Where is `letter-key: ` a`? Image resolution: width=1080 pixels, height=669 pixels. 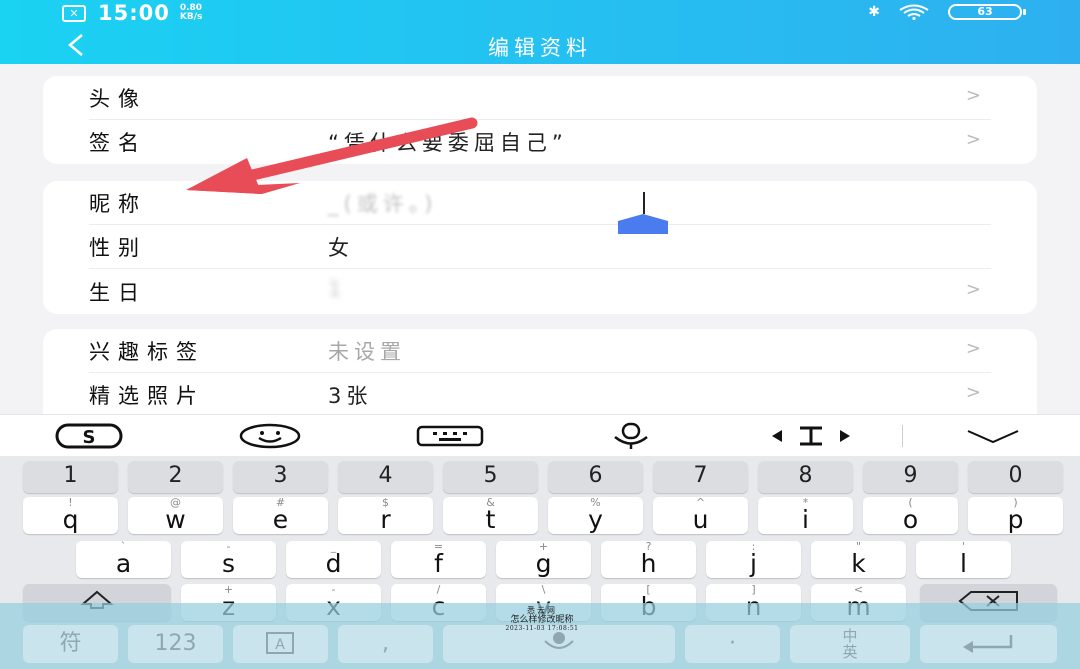 letter-key: ` a is located at coordinates (123, 559).